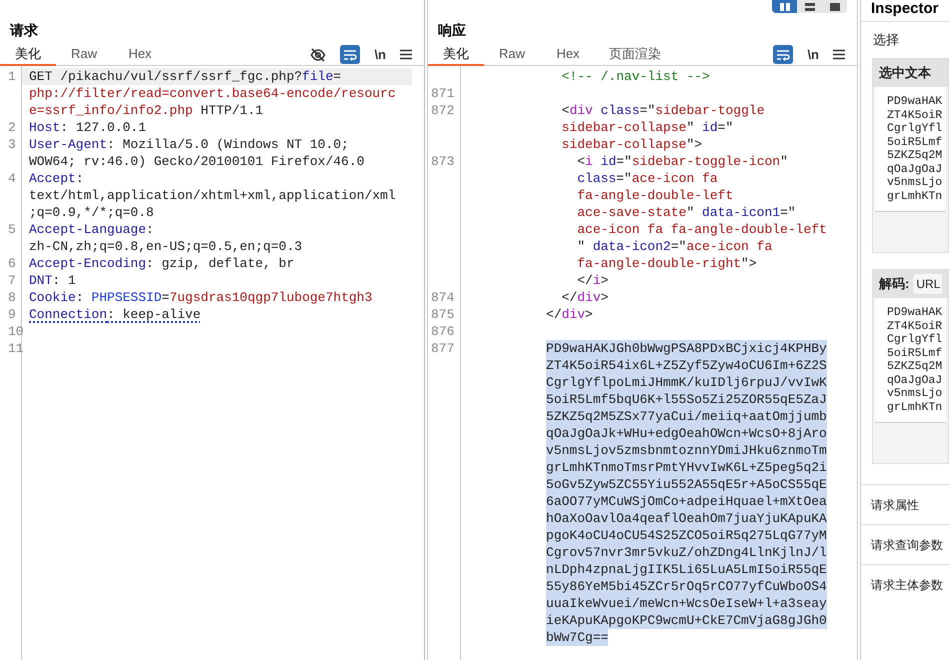  What do you see at coordinates (56, 178) in the screenshot?
I see `code-line: Accept:` at bounding box center [56, 178].